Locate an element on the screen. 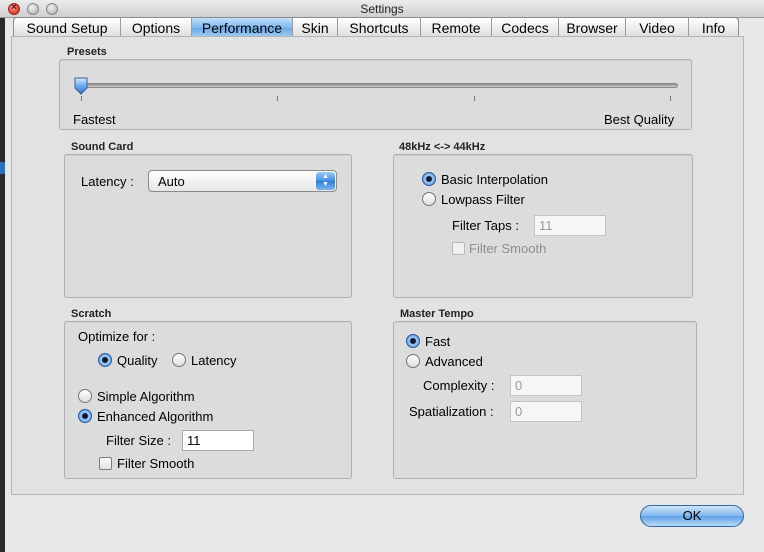 This screenshot has width=764, height=552. scratch-filter-smooth-label: Filter Smooth is located at coordinates (155, 463).